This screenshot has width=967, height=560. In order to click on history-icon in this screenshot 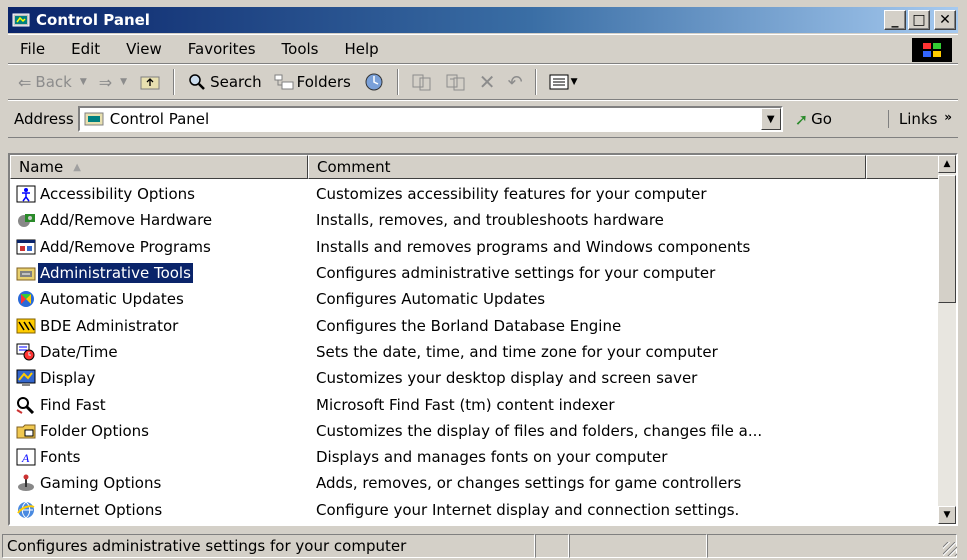, I will do `click(374, 82)`.